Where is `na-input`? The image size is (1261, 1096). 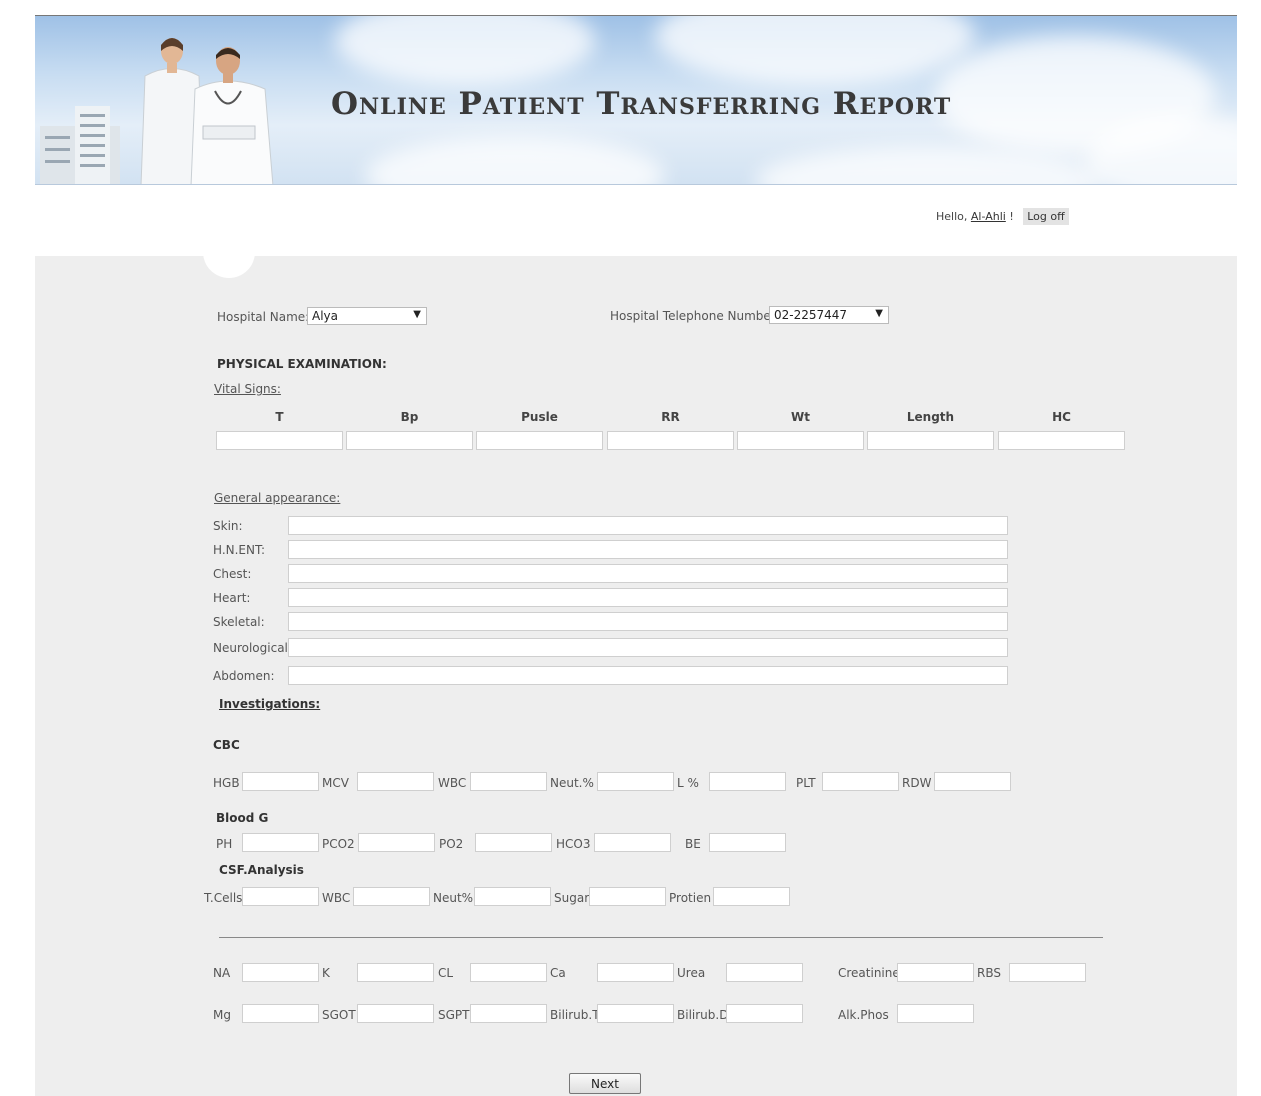 na-input is located at coordinates (280, 972).